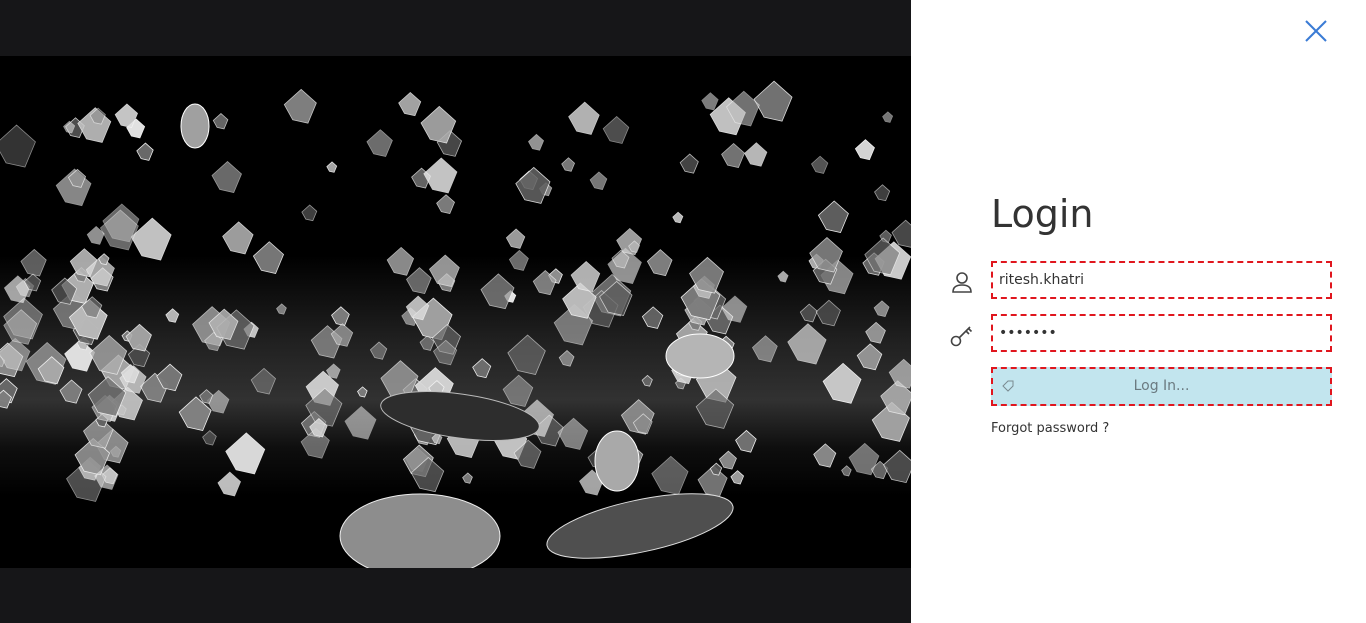 This screenshot has height=623, width=1366. Describe the element at coordinates (1050, 428) in the screenshot. I see `forgot-password-link: Forgot password ?` at that location.